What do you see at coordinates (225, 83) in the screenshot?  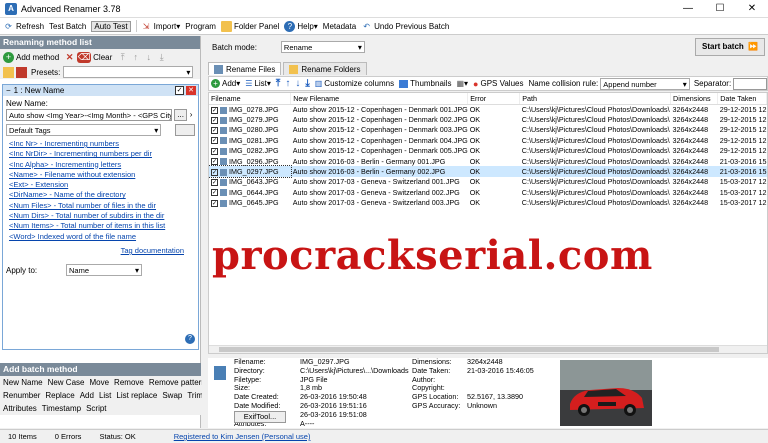 I see `add-files-button: + Add ▾` at bounding box center [225, 83].